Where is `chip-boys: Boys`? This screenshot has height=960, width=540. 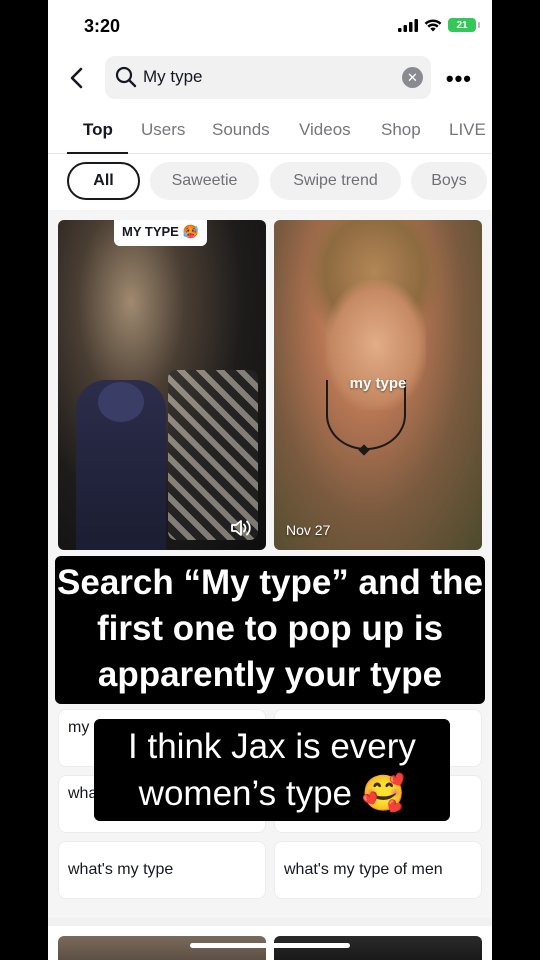 chip-boys: Boys is located at coordinates (449, 181).